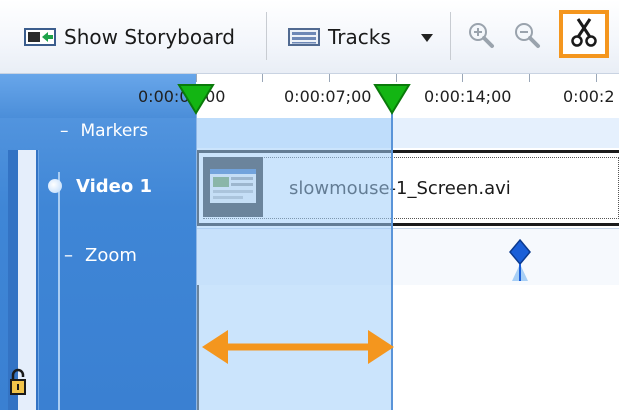 This screenshot has height=410, width=619. I want to click on track-tree-line, so click(59, 291).